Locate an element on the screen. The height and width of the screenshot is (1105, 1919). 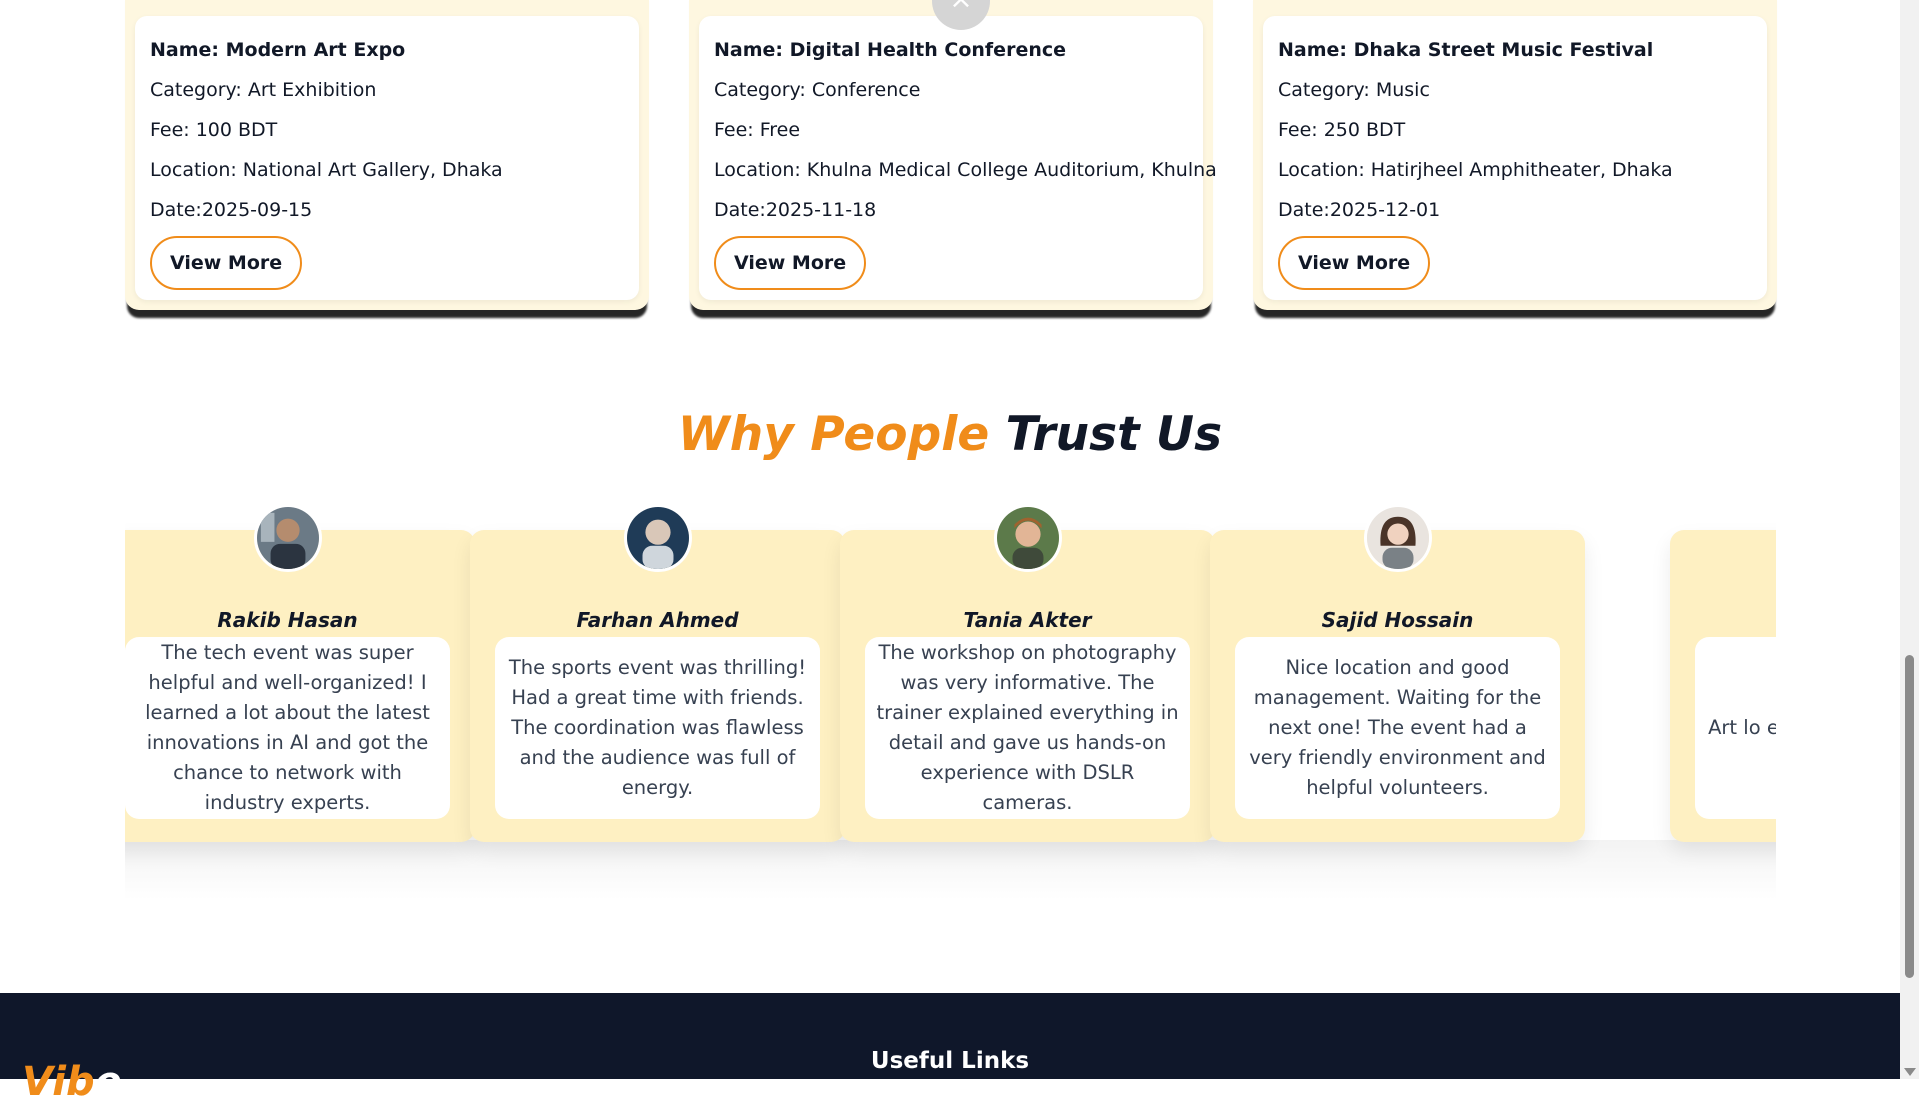
page-scrollbar is located at coordinates (1909, 539).